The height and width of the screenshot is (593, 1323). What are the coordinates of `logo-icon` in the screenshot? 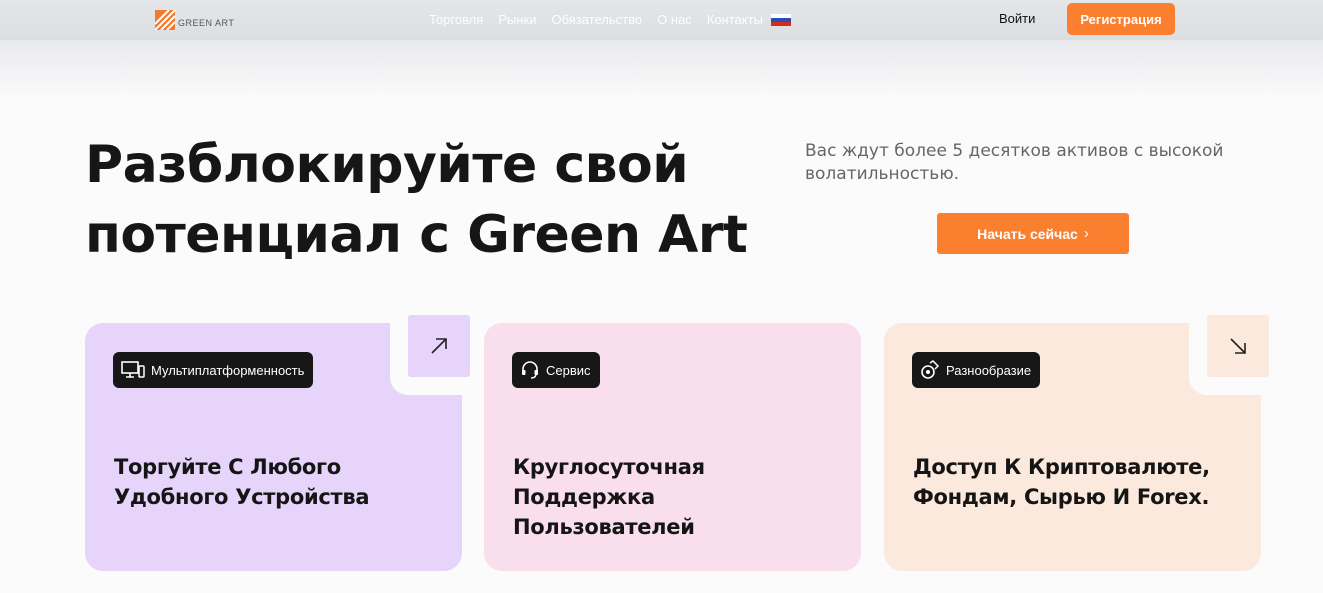 It's located at (165, 20).